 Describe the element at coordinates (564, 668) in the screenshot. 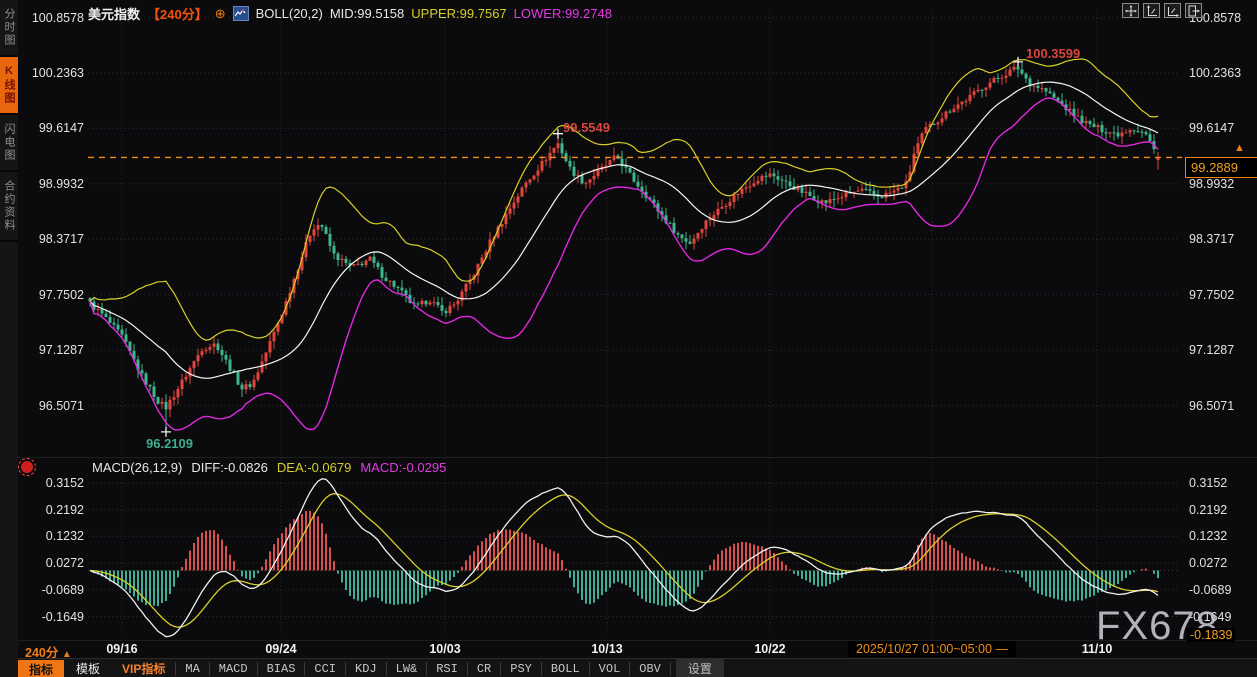

I see `toolbar-item-boll: BOLL` at that location.